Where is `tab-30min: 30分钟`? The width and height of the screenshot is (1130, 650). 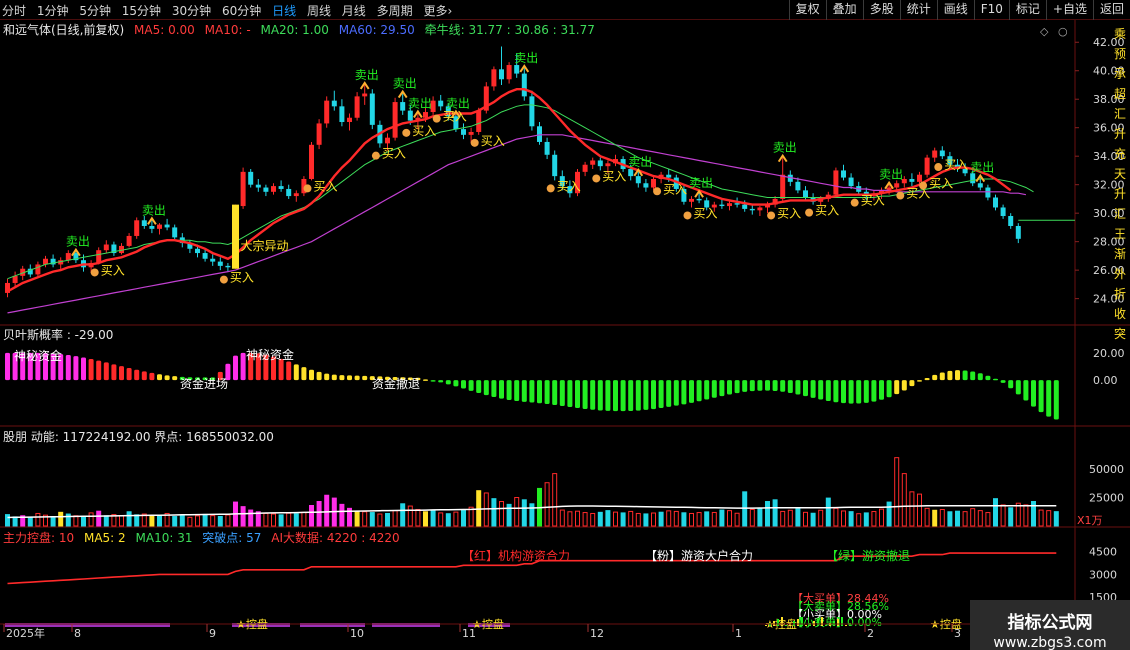 tab-30min: 30分钟 is located at coordinates (191, 11).